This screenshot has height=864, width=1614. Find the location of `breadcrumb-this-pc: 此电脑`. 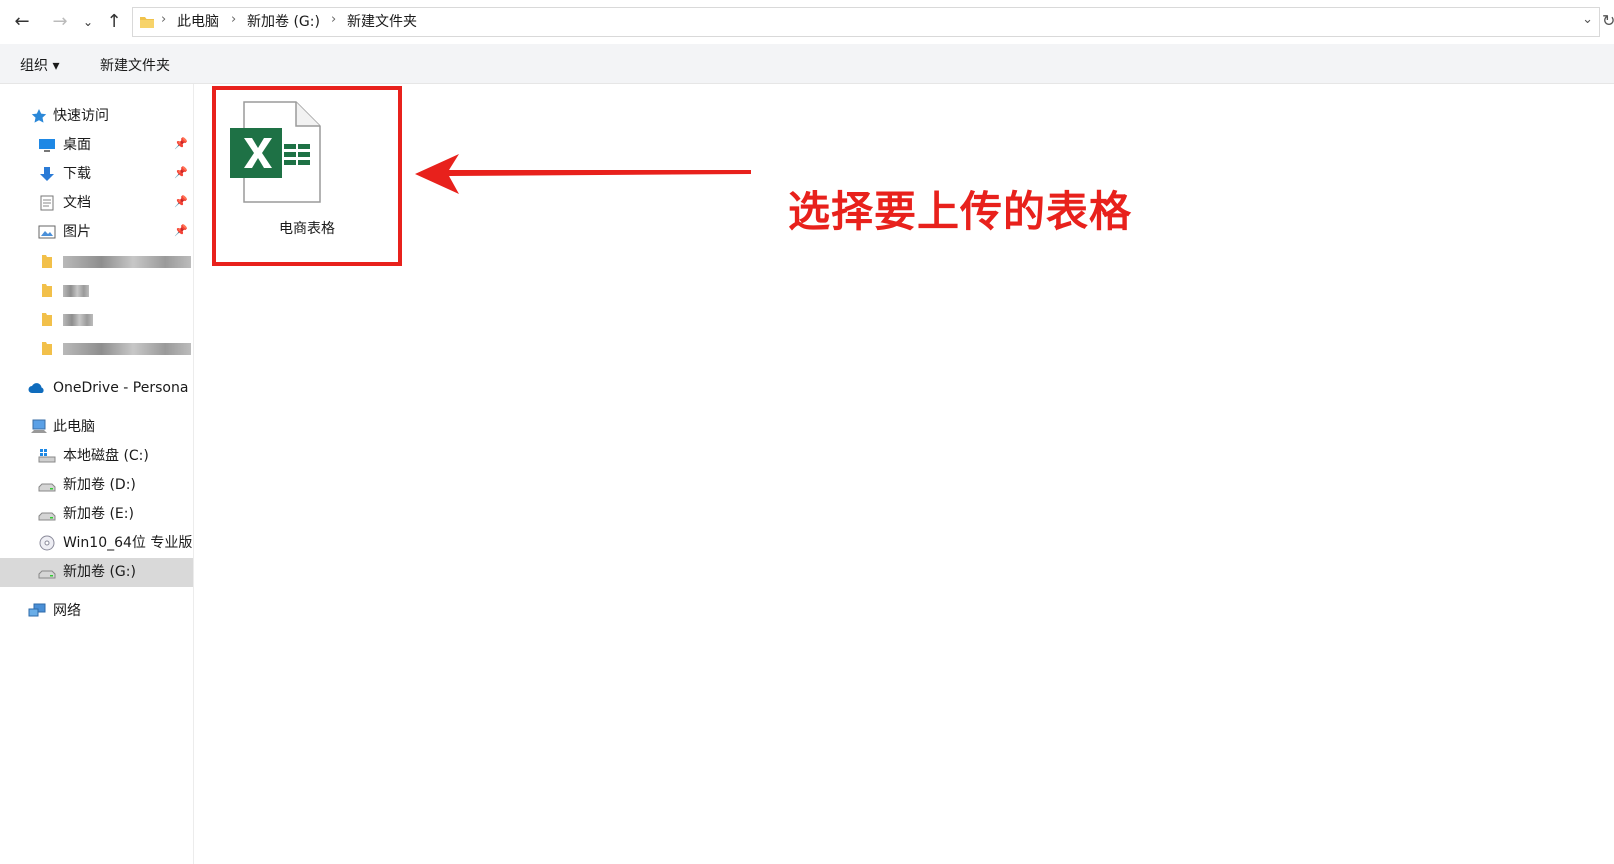

breadcrumb-this-pc: 此电脑 is located at coordinates (198, 22).